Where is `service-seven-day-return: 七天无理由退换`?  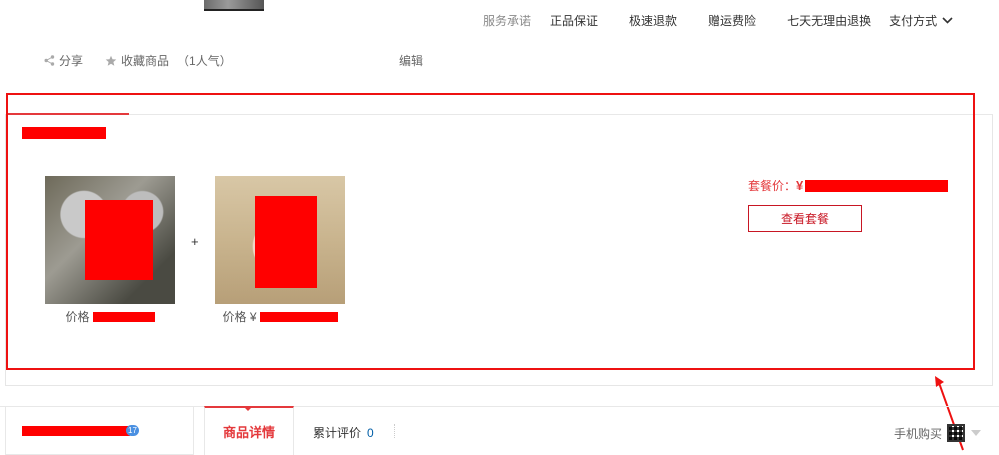
service-seven-day-return: 七天无理由退换 is located at coordinates (829, 20).